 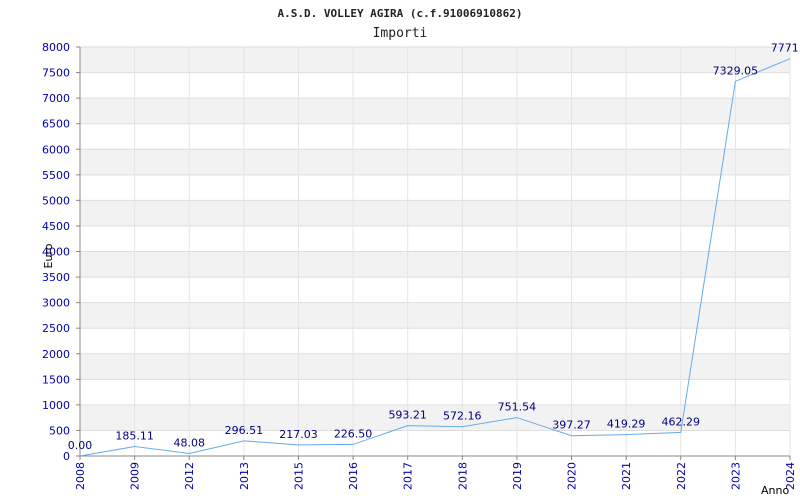 I want to click on data-label: 572.16, so click(x=462, y=416).